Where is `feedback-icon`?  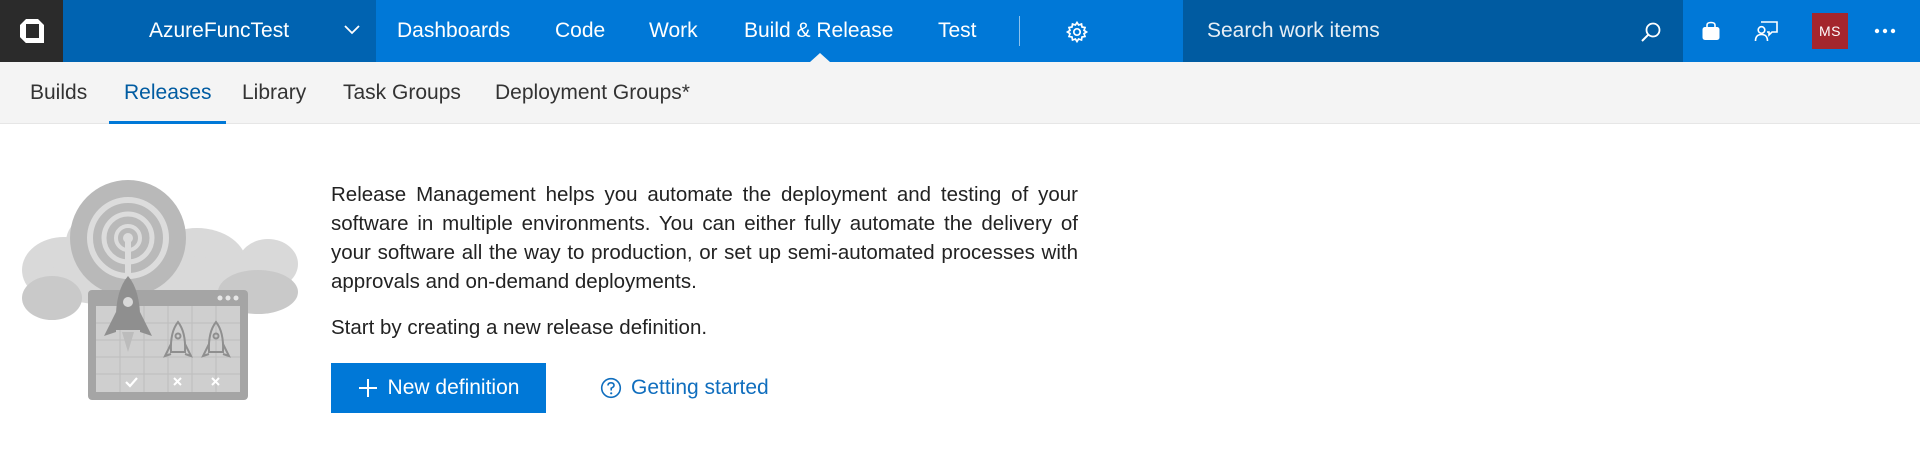 feedback-icon is located at coordinates (1767, 31).